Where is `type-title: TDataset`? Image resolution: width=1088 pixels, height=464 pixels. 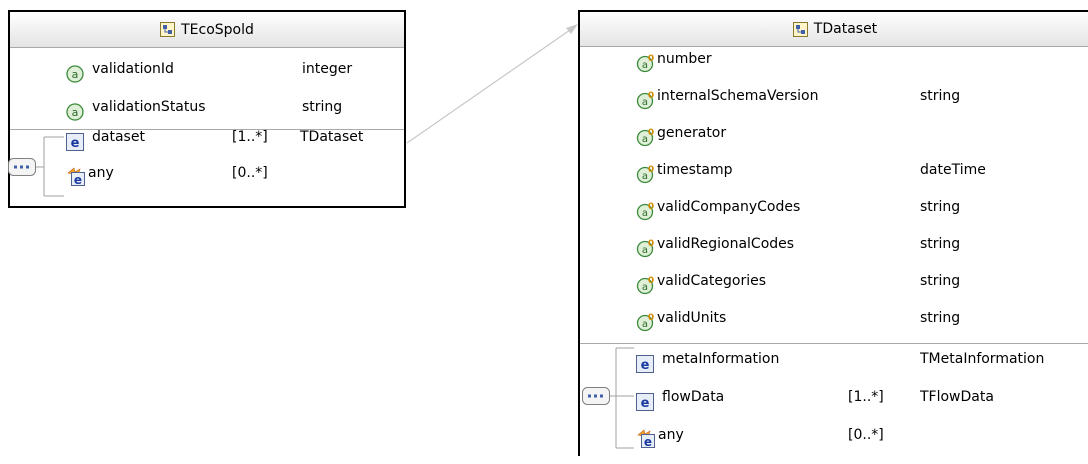
type-title: TDataset is located at coordinates (845, 29).